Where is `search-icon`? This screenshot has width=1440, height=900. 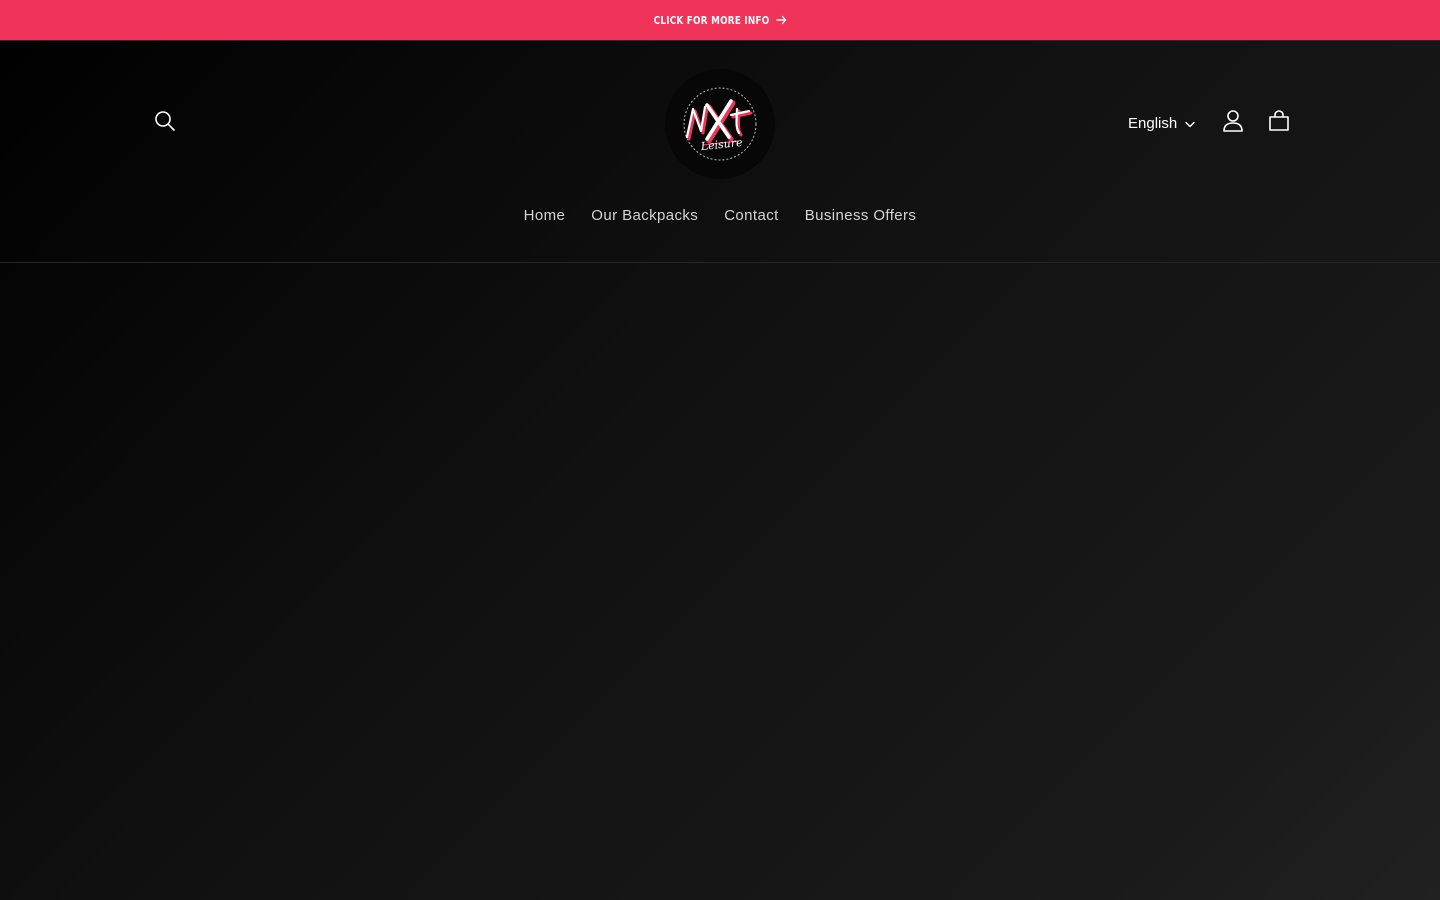
search-icon is located at coordinates (165, 123).